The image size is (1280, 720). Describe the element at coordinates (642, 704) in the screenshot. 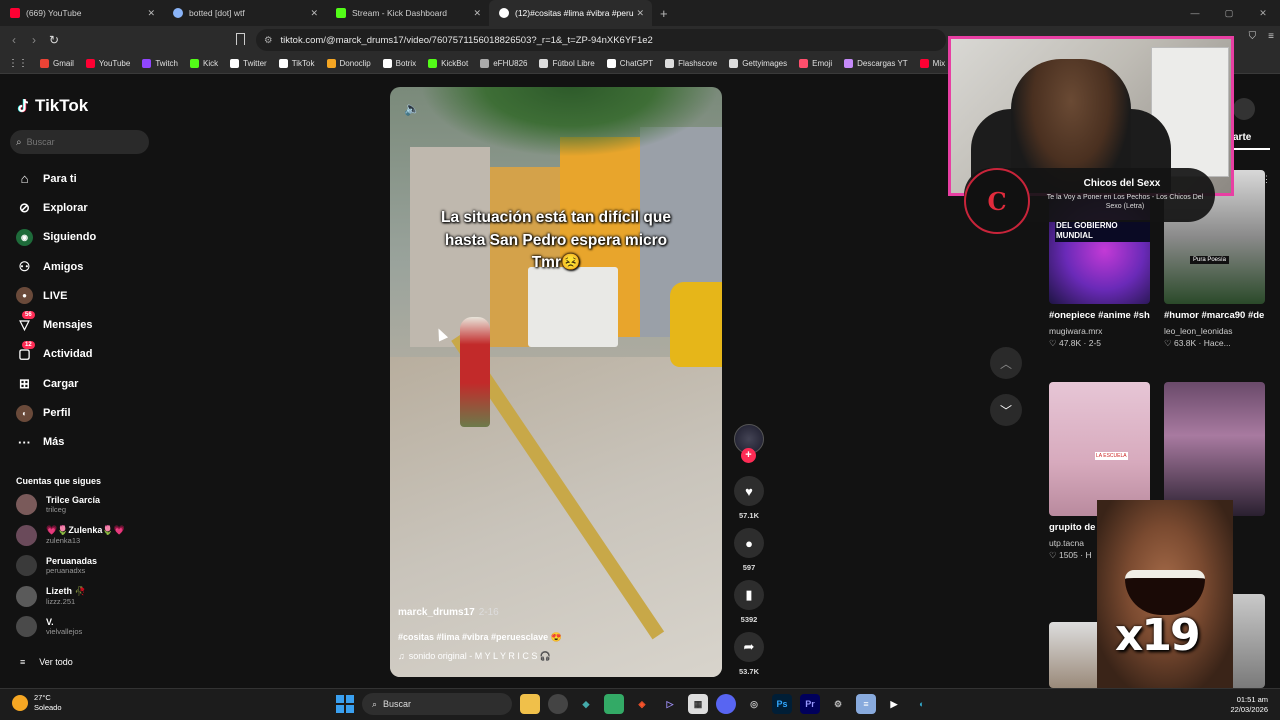

I see `brave-icon: ◈` at that location.